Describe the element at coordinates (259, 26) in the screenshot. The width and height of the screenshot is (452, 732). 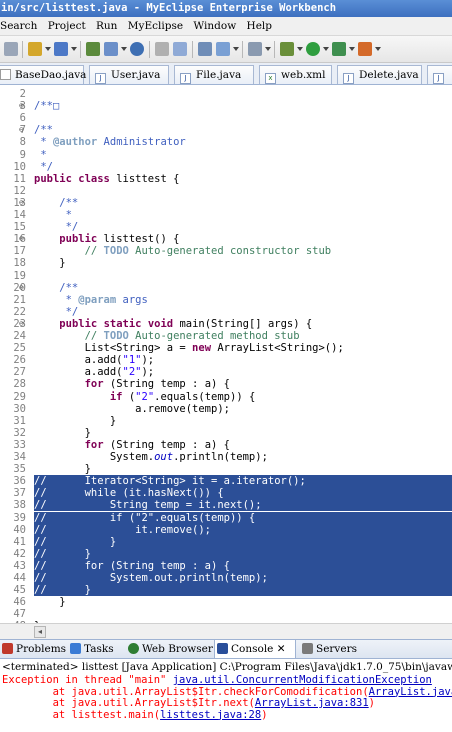
I see `menu-help: Help` at that location.